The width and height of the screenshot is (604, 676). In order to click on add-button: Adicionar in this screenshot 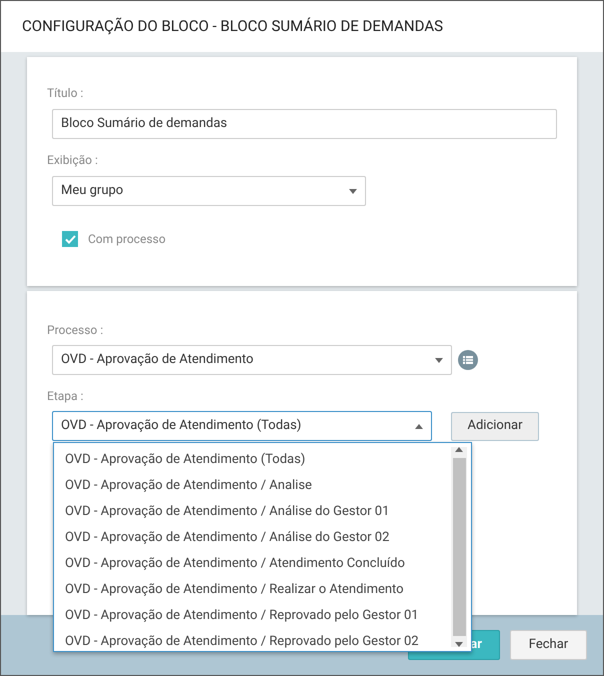, I will do `click(495, 426)`.